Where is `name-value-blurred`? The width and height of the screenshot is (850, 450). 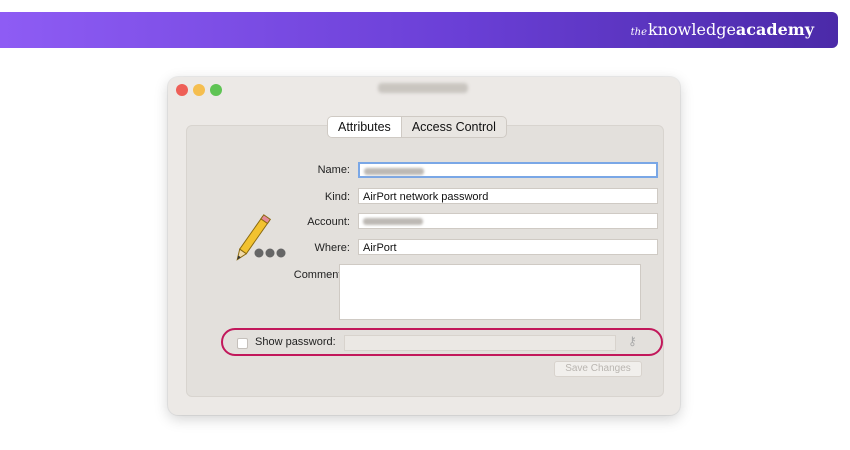
name-value-blurred is located at coordinates (394, 171).